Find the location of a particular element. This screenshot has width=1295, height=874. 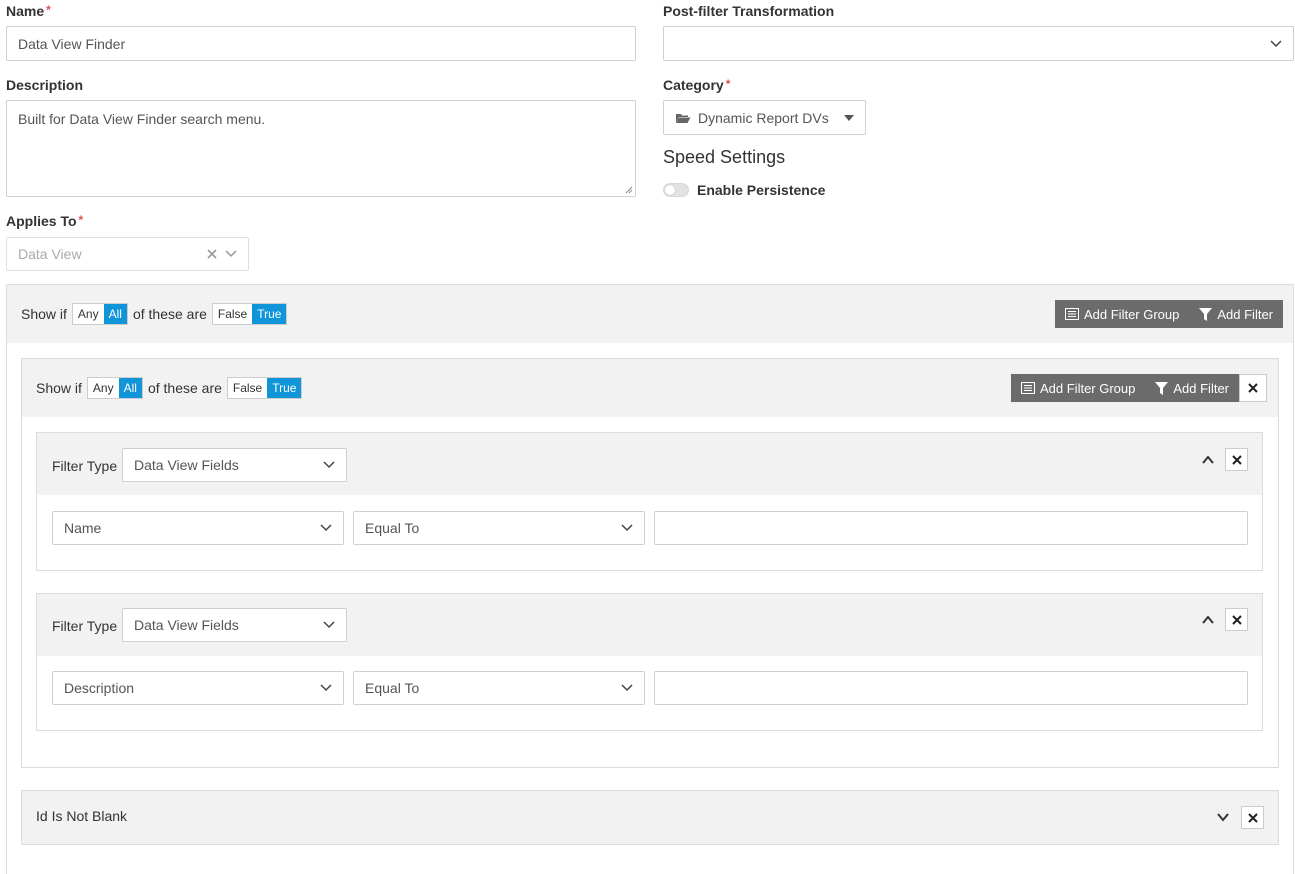

remove-group-button is located at coordinates (1253, 388).